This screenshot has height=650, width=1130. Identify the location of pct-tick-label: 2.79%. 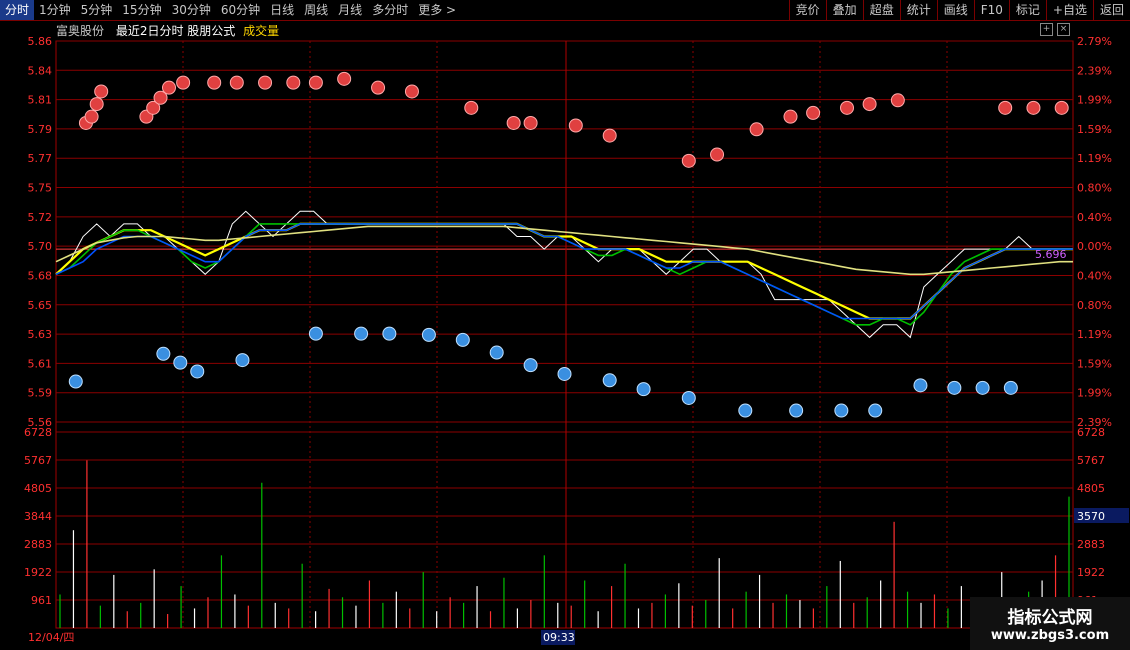
(1094, 41).